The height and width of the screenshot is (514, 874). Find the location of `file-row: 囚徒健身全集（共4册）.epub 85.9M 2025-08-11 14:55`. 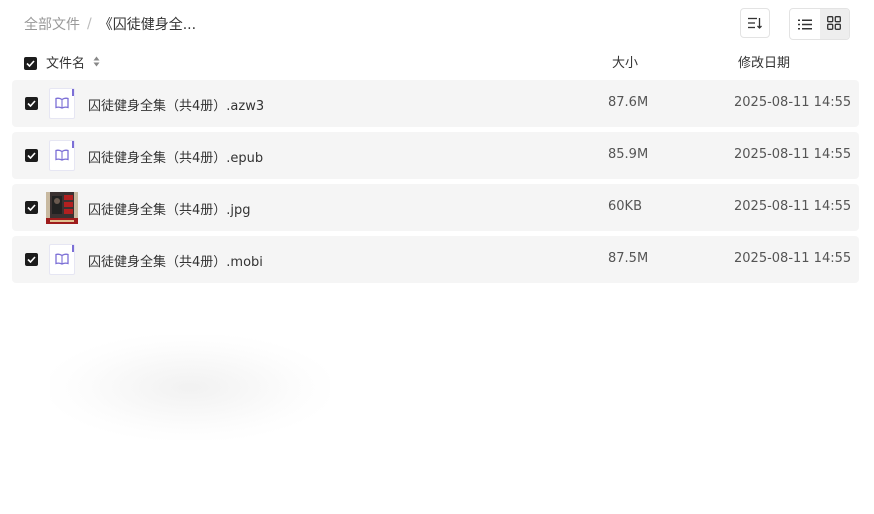

file-row: 囚徒健身全集（共4册）.epub 85.9M 2025-08-11 14:55 is located at coordinates (435, 155).